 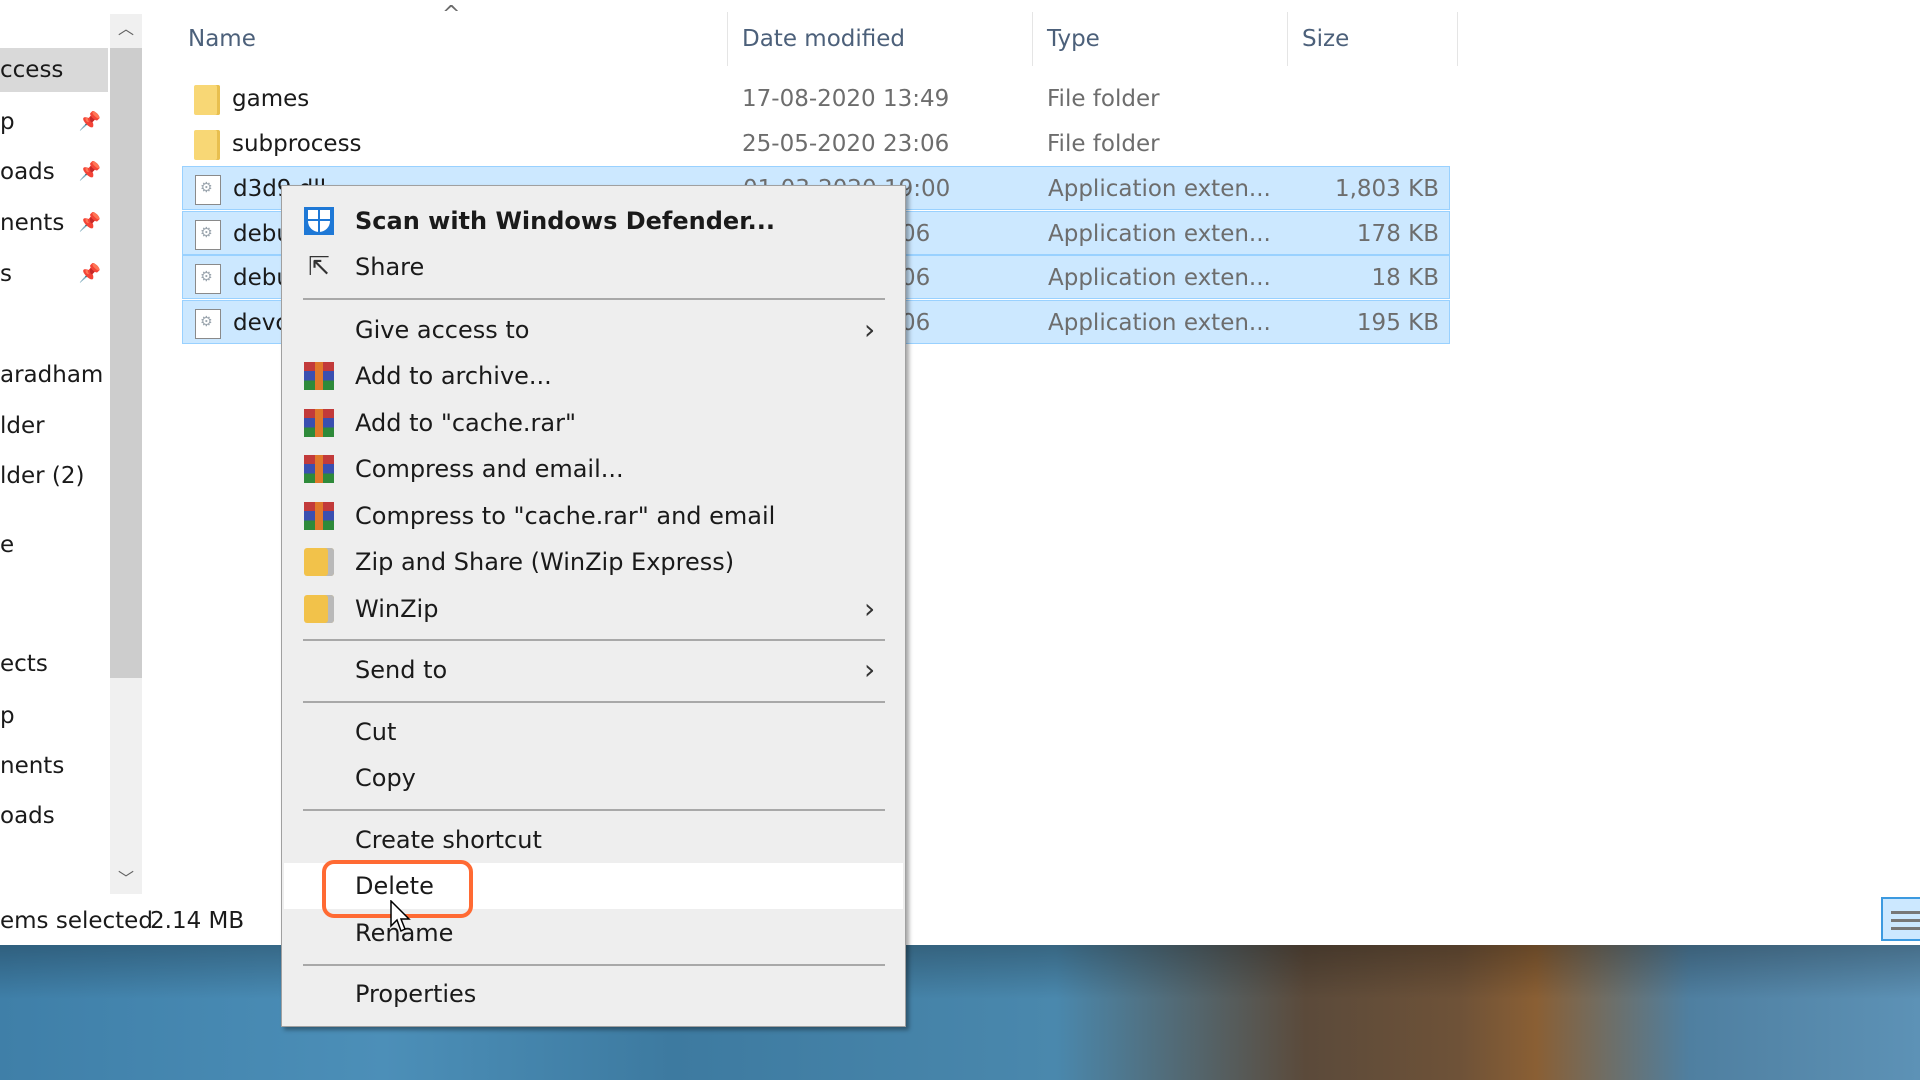 I want to click on nav-item-folder: aradham, so click(x=54, y=375).